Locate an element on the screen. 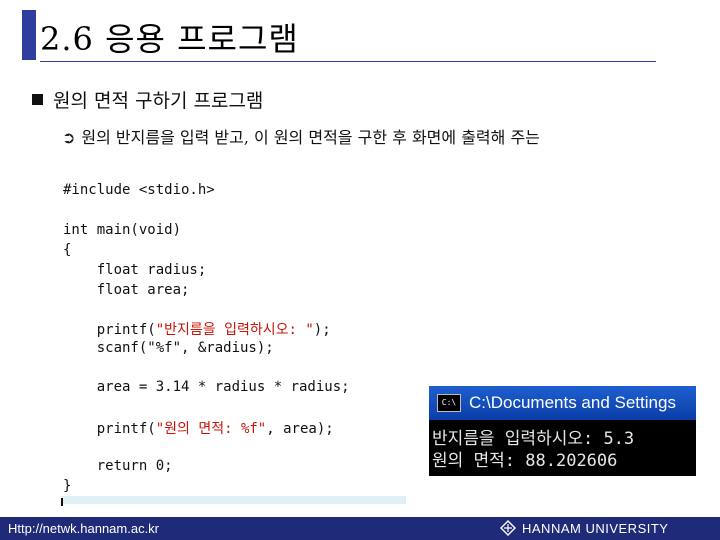  code-line: } is located at coordinates (67, 486).